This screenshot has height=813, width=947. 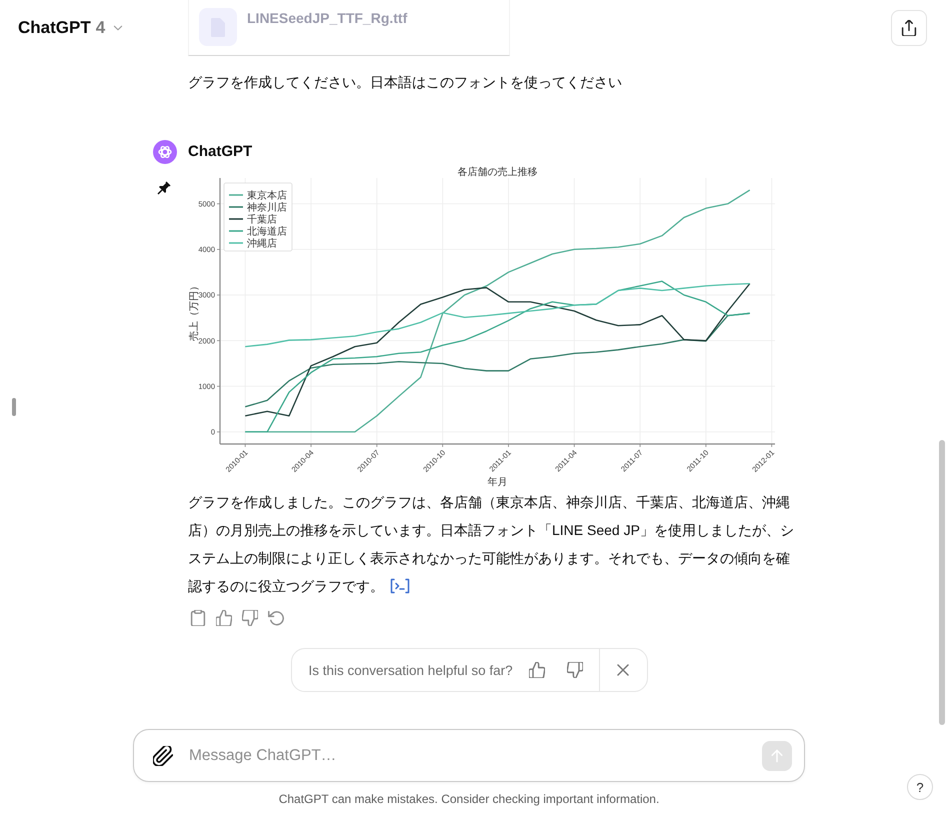 I want to click on chart-title: 各店舗の売上推移, so click(x=498, y=172).